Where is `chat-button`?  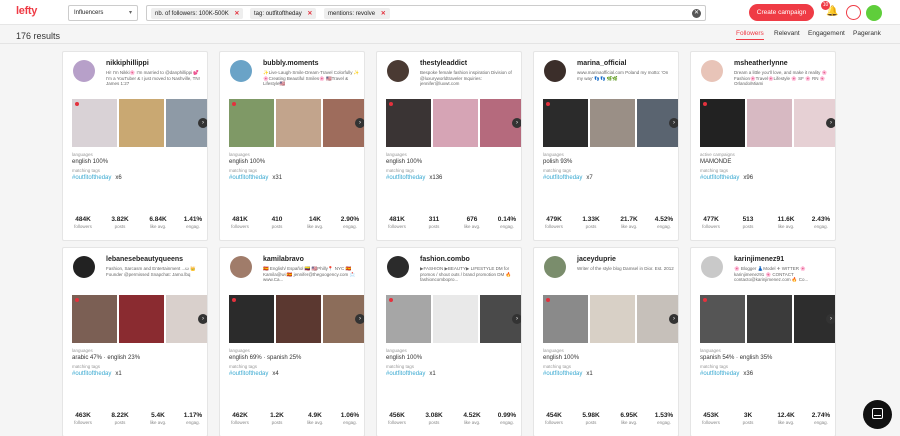 chat-button is located at coordinates (877, 414).